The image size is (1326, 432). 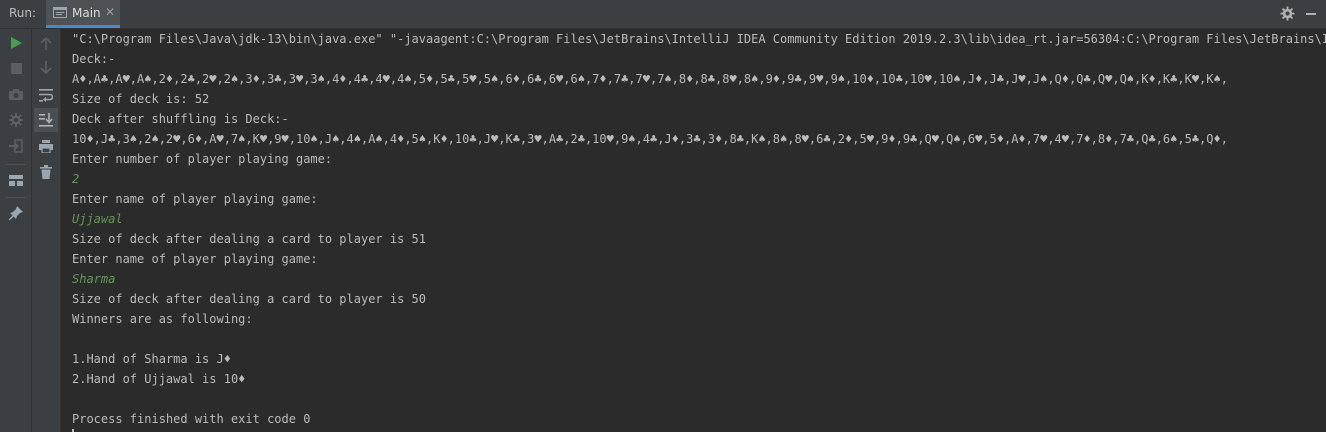 I want to click on console-user-input: 2, so click(x=76, y=179).